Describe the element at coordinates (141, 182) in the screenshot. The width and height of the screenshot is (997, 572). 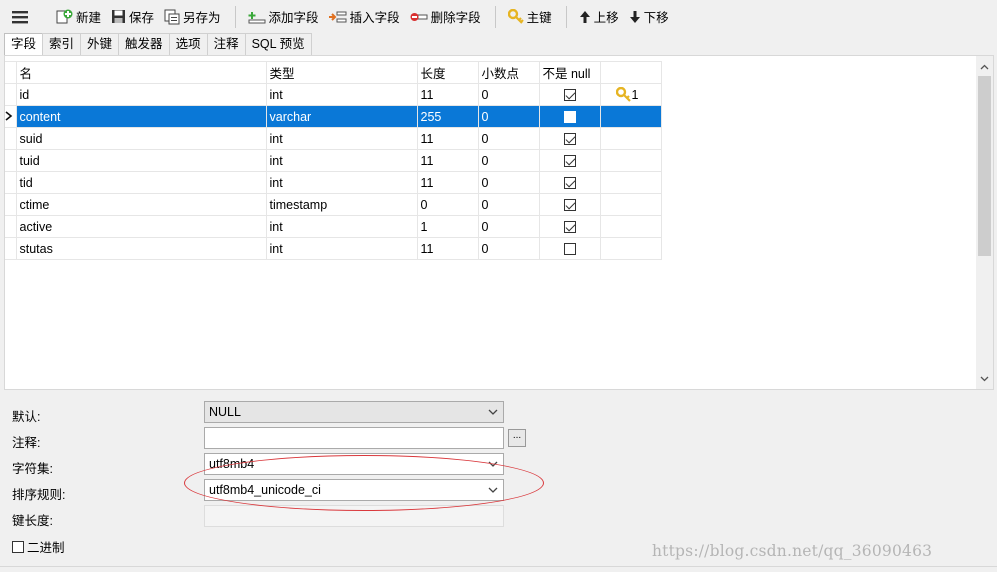
I see `field-name-cell: tid` at that location.